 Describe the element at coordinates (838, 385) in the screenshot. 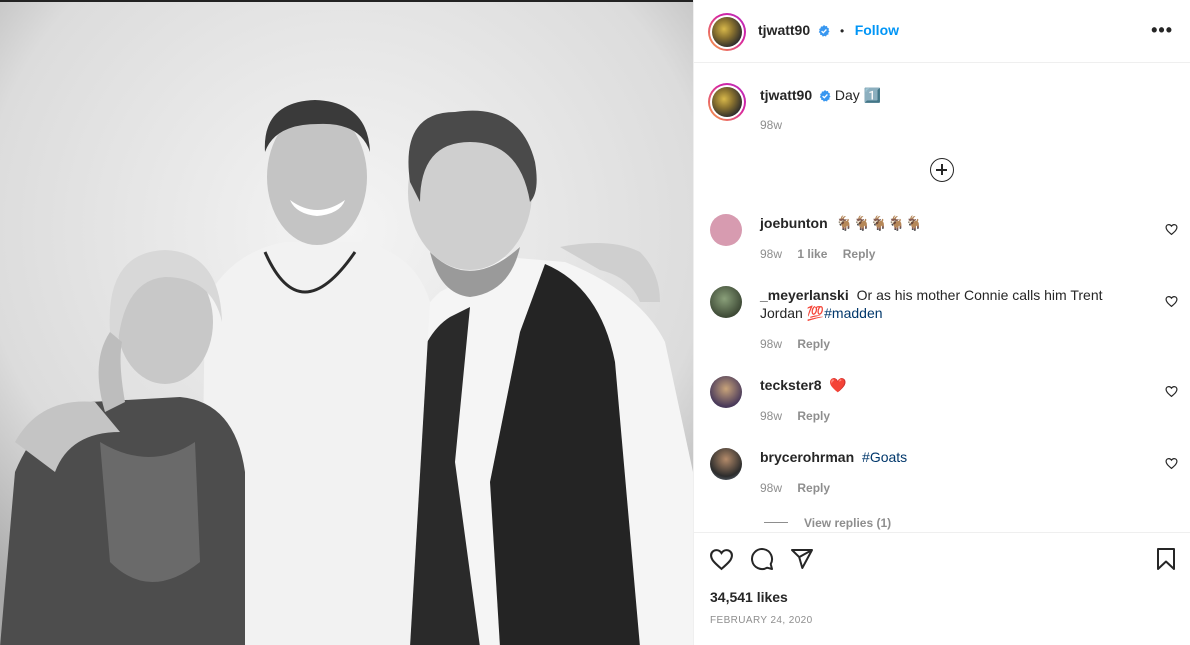

I see `comment-text: ❤️` at that location.